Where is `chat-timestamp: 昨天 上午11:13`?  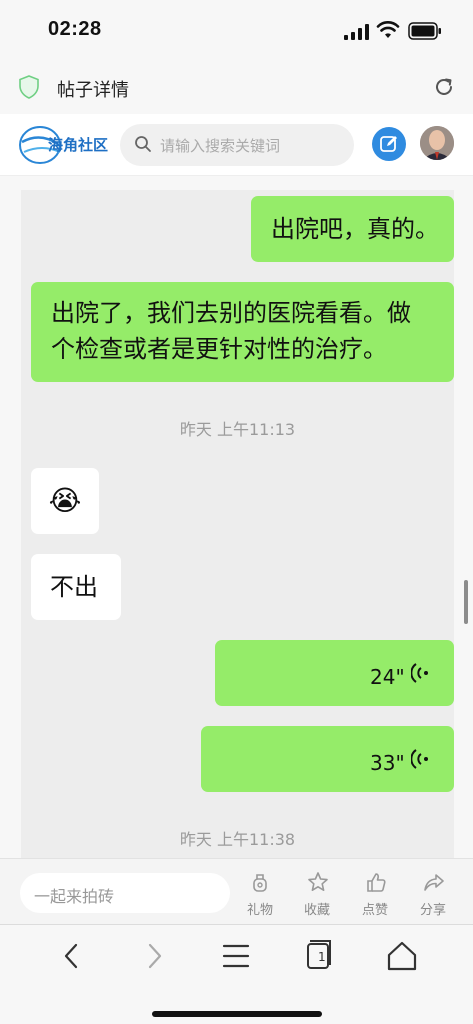
chat-timestamp: 昨天 上午11:13 is located at coordinates (237, 429).